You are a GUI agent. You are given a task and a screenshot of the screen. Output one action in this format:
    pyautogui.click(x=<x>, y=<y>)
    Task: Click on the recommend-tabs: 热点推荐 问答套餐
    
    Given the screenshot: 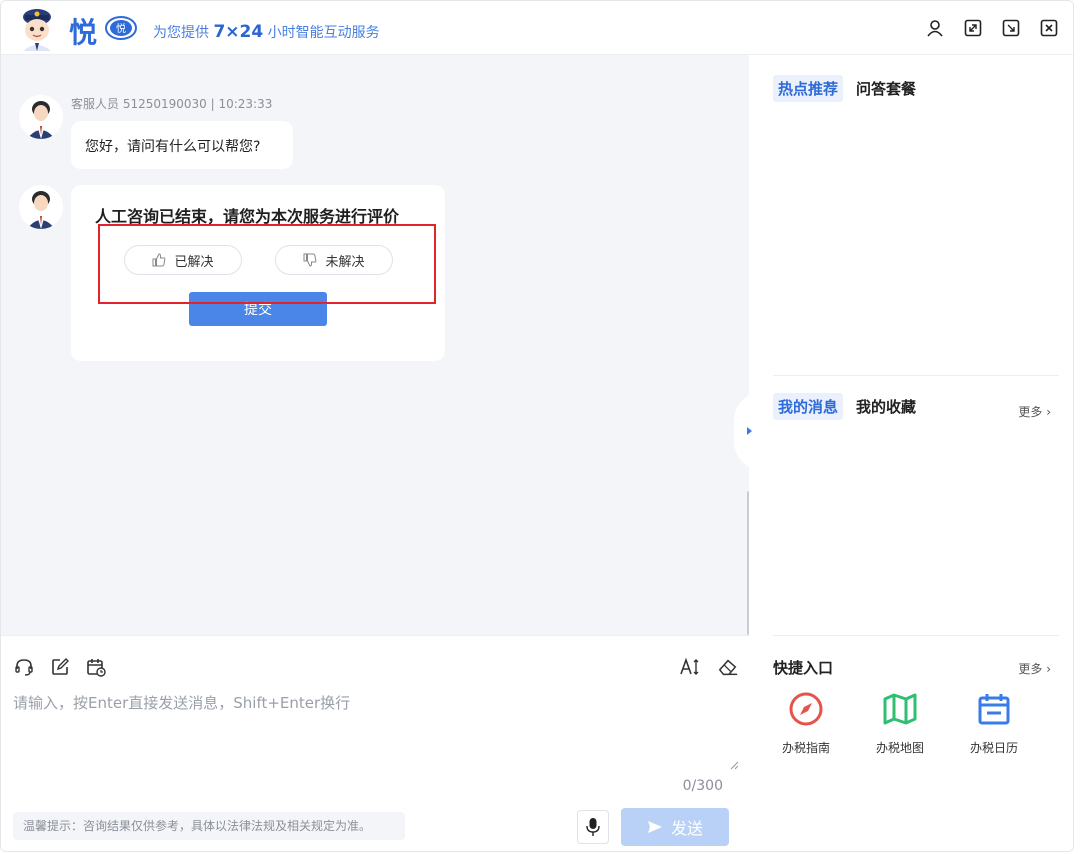 What is the action you would take?
    pyautogui.click(x=847, y=88)
    